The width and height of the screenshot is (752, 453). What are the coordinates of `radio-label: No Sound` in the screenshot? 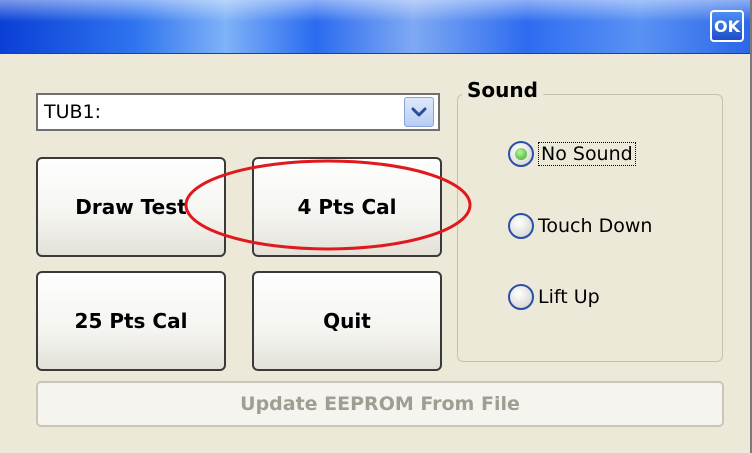 It's located at (587, 154).